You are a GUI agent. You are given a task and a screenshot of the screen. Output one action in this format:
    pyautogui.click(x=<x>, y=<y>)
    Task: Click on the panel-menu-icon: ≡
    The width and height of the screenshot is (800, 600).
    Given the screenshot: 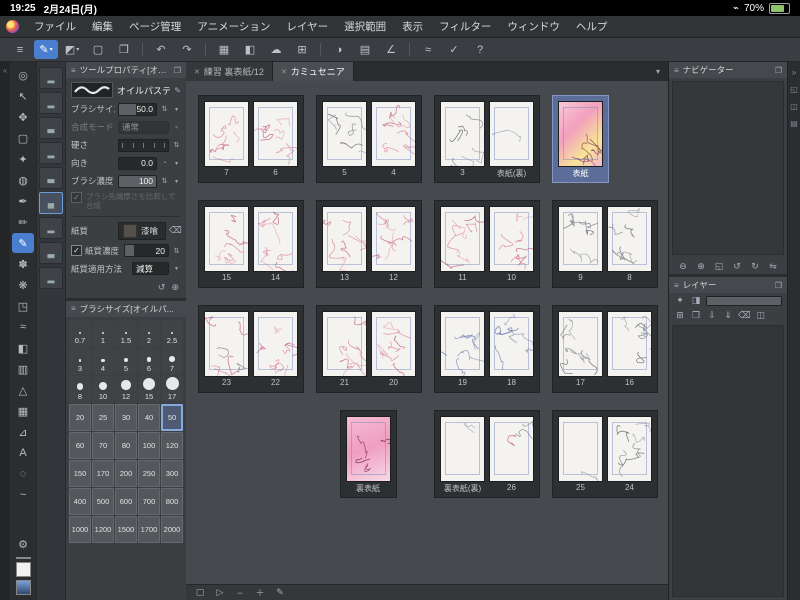 What is the action you would take?
    pyautogui.click(x=73, y=70)
    